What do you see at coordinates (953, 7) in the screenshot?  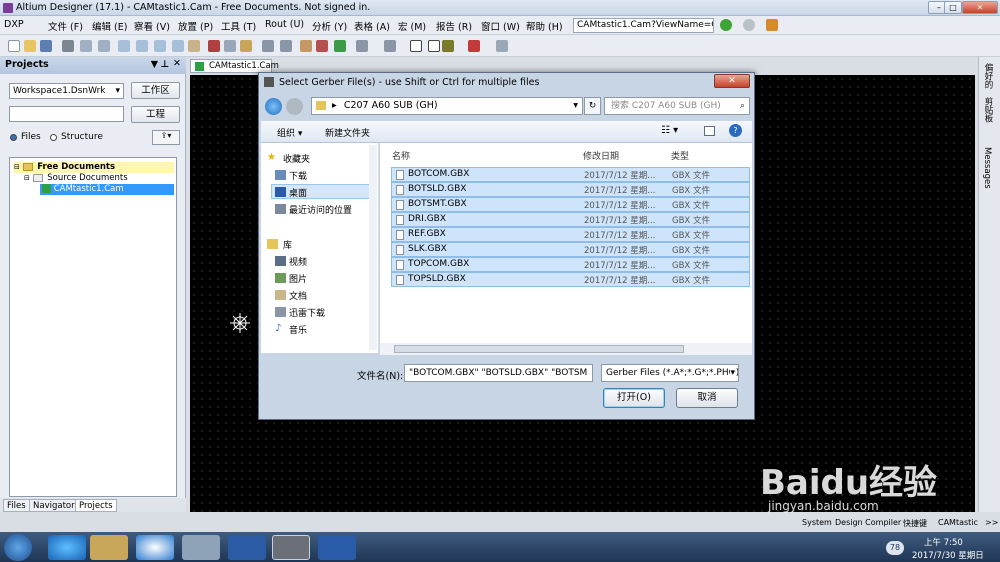 I see `maximize-button: □` at bounding box center [953, 7].